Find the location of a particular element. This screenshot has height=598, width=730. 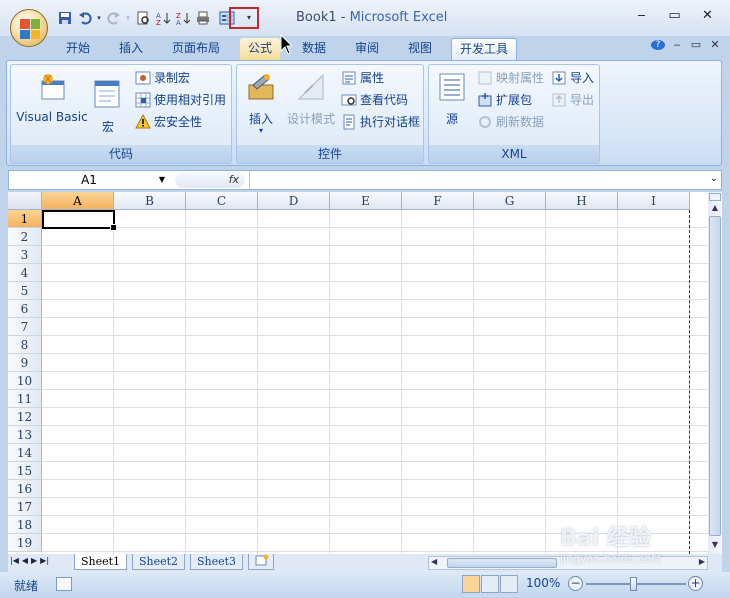

macros-button: 宏 is located at coordinates (108, 107).